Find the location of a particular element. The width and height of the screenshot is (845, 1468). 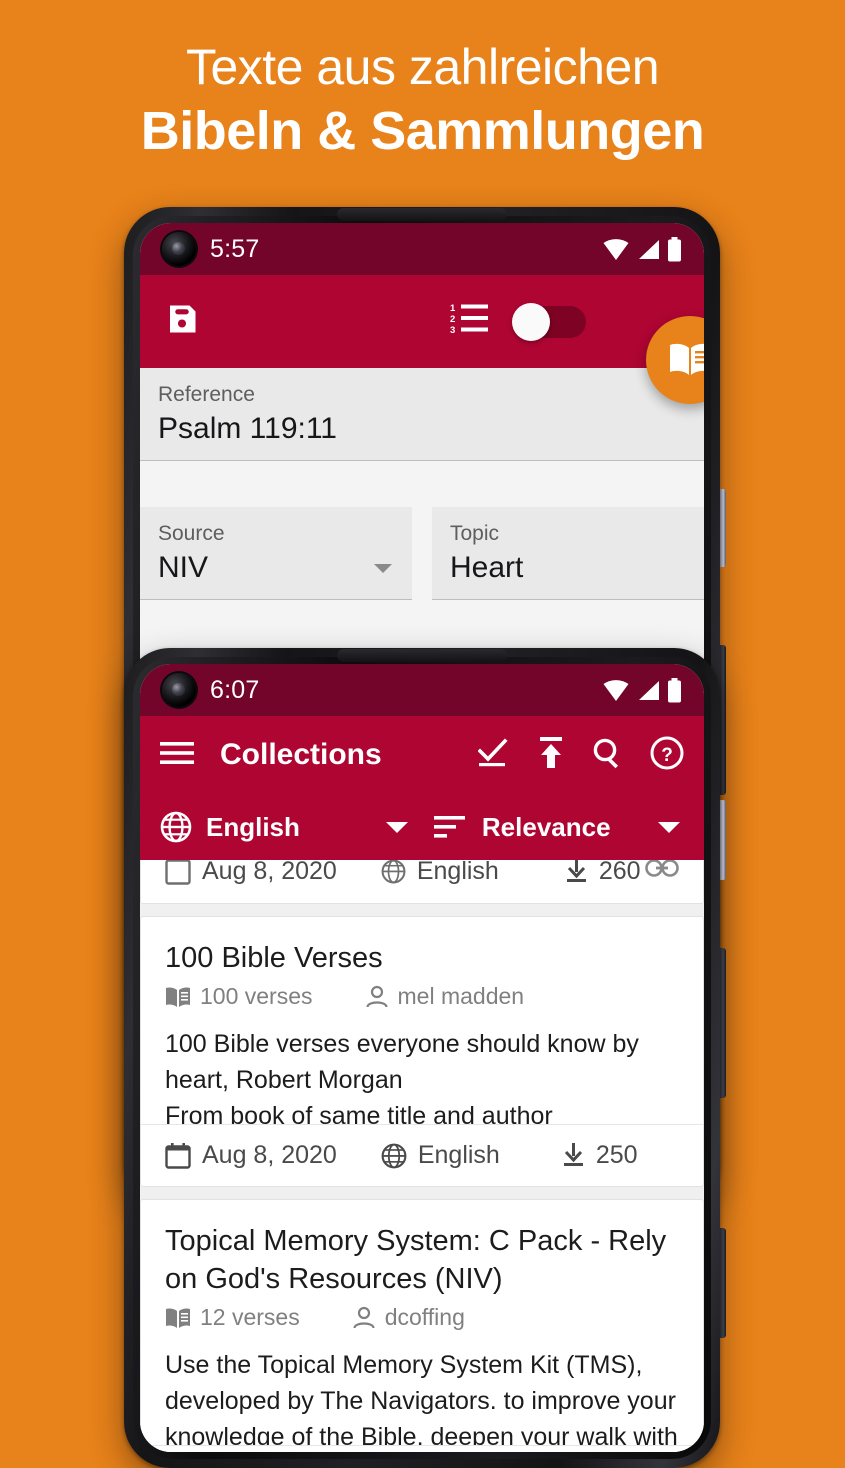

card-description-faded: From book of same title and author is located at coordinates (422, 1111).